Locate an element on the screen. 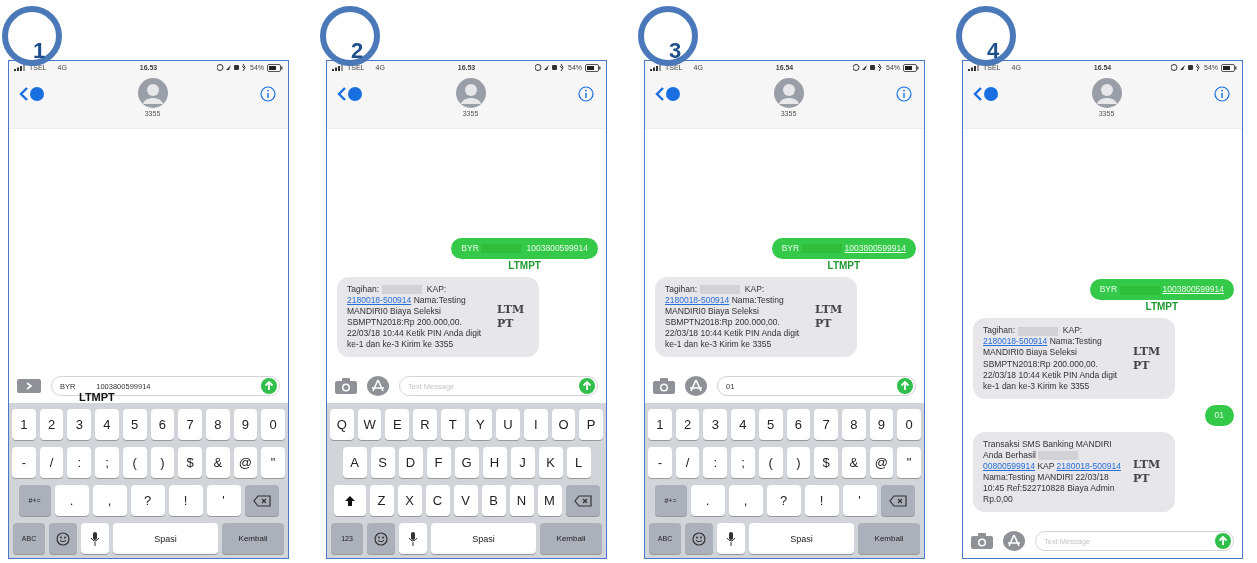  key: X is located at coordinates (409, 500).